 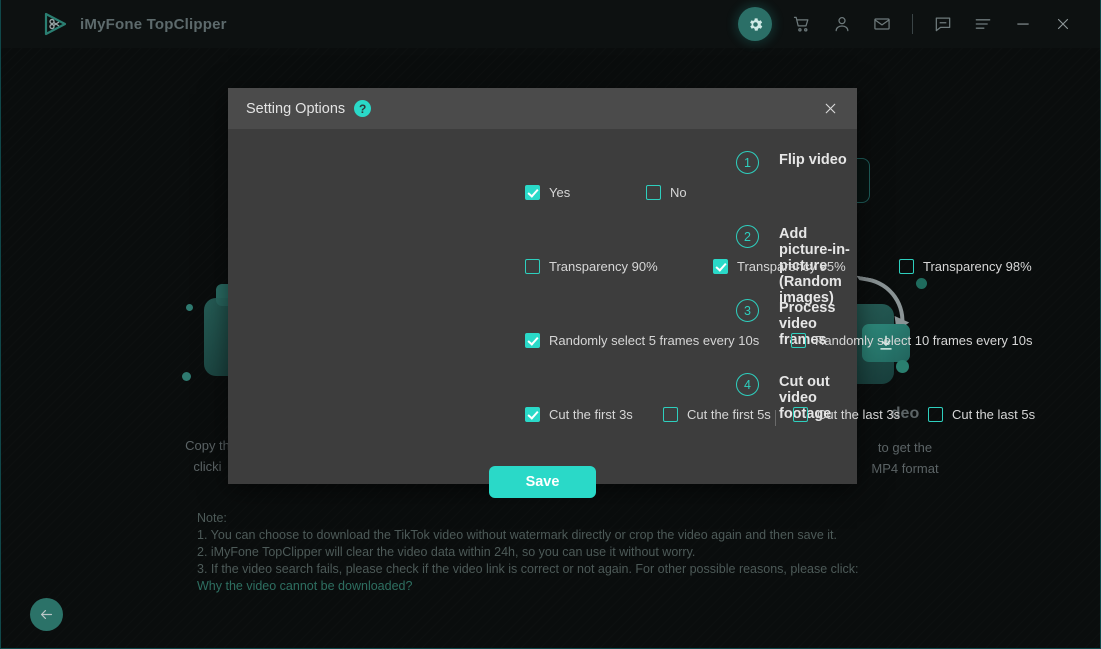 I want to click on section-options: Yes No, so click(x=542, y=196).